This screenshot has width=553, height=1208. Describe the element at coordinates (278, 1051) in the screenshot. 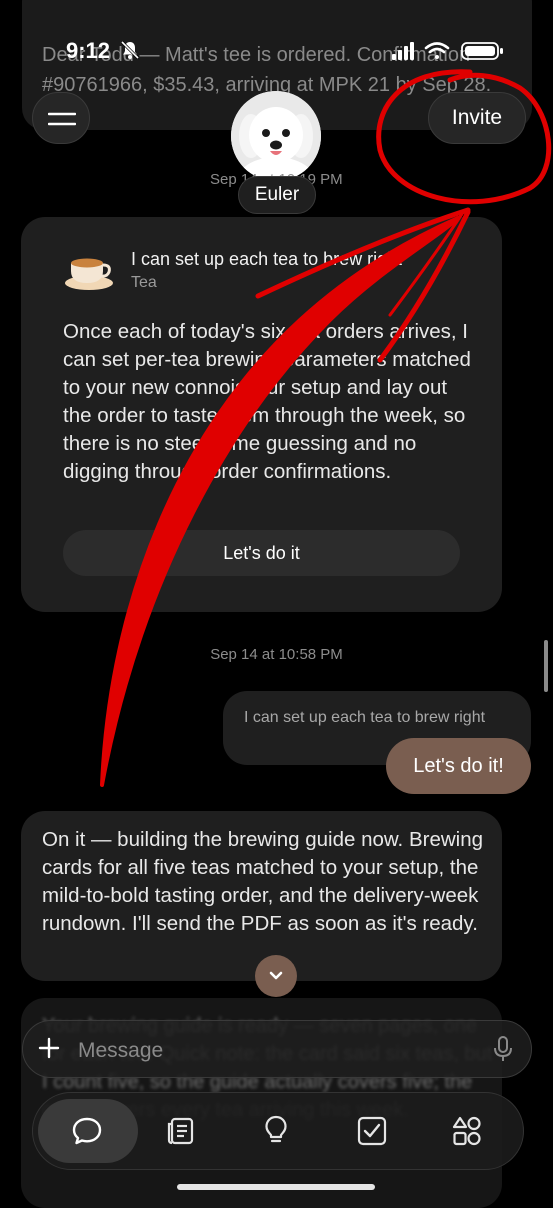

I see `message-input` at that location.